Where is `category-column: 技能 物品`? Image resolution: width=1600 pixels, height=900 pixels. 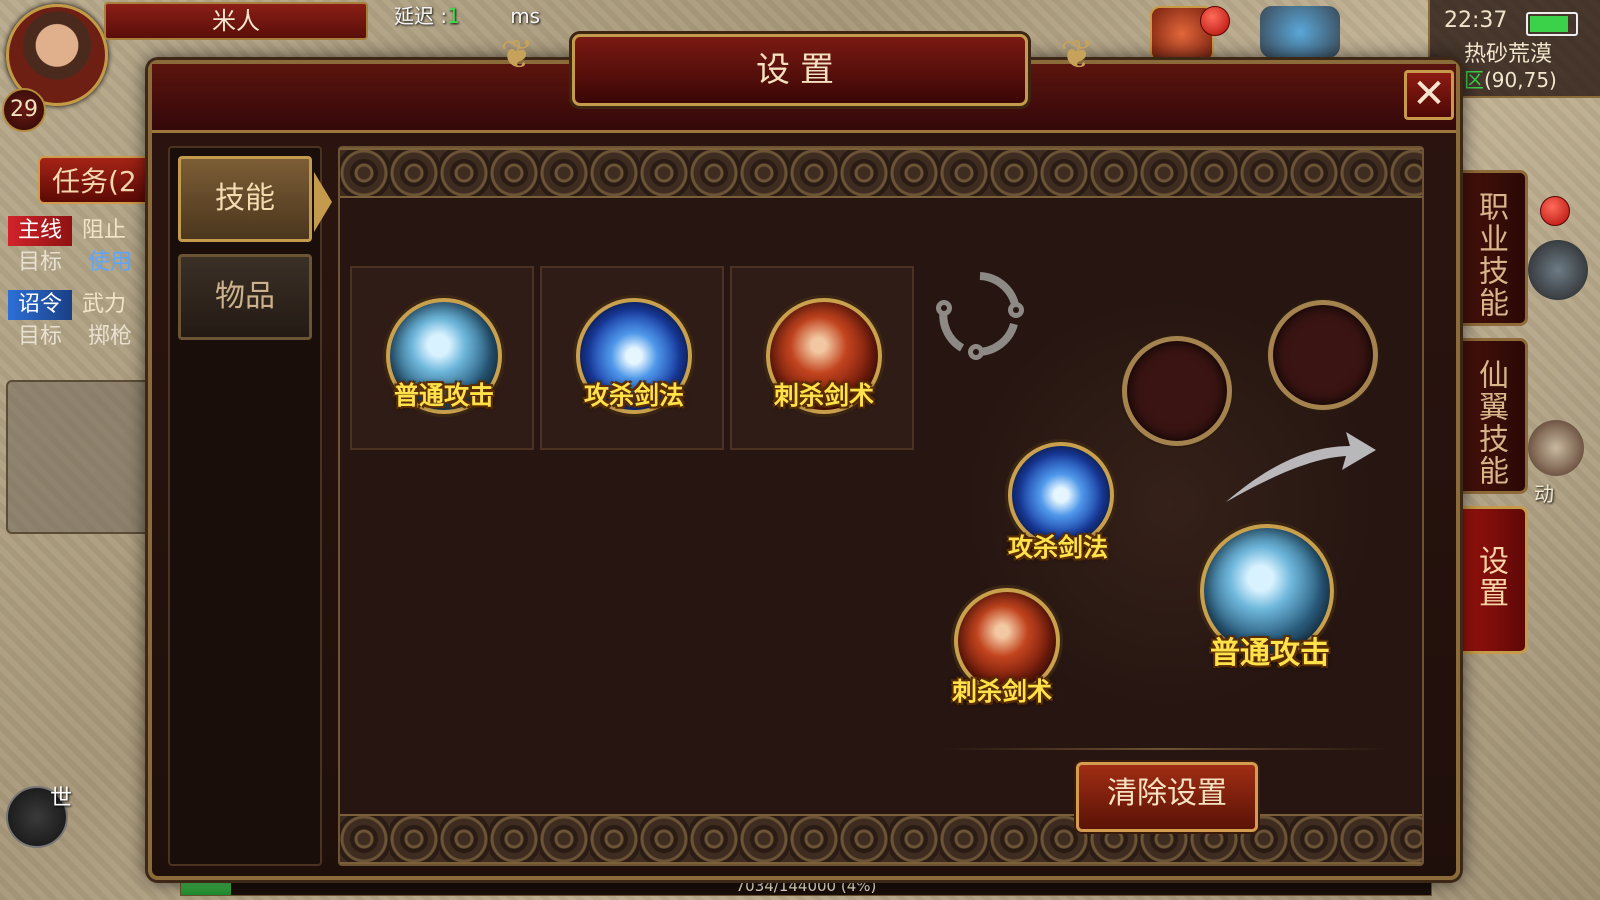 category-column: 技能 物品 is located at coordinates (245, 506).